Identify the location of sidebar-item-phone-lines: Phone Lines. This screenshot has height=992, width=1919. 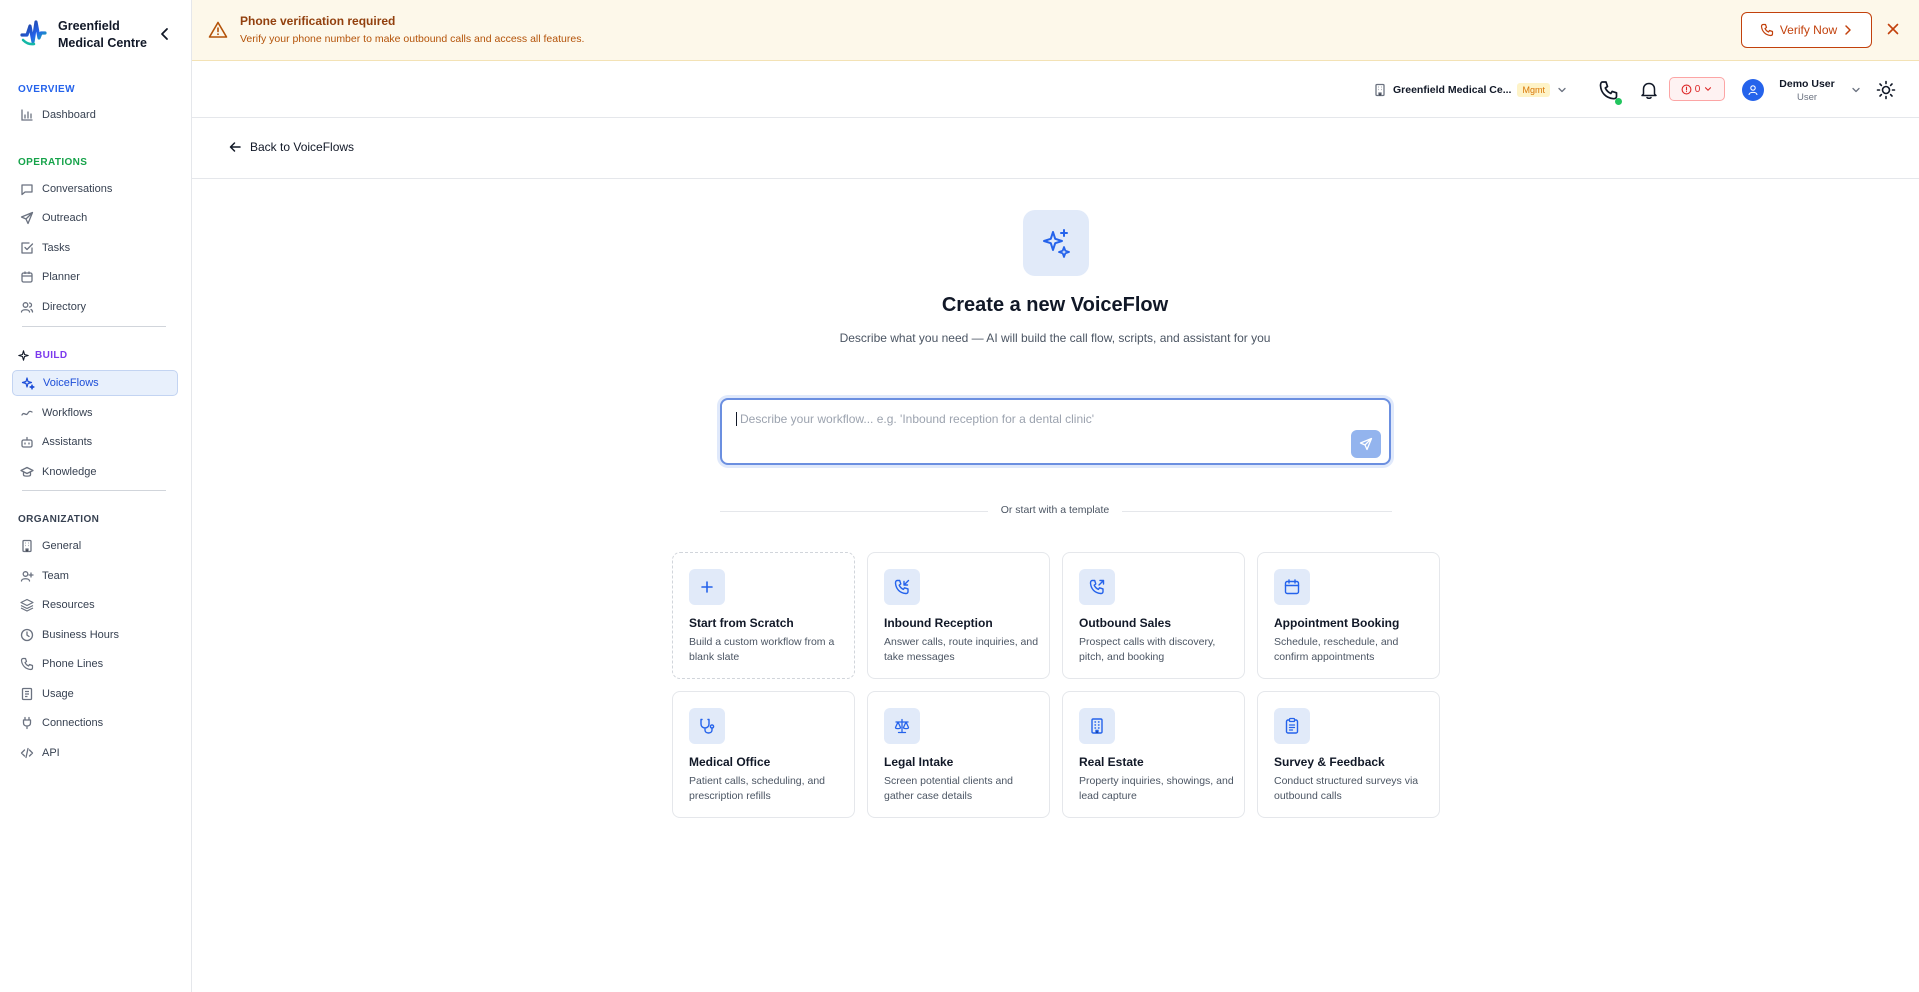
(95, 664).